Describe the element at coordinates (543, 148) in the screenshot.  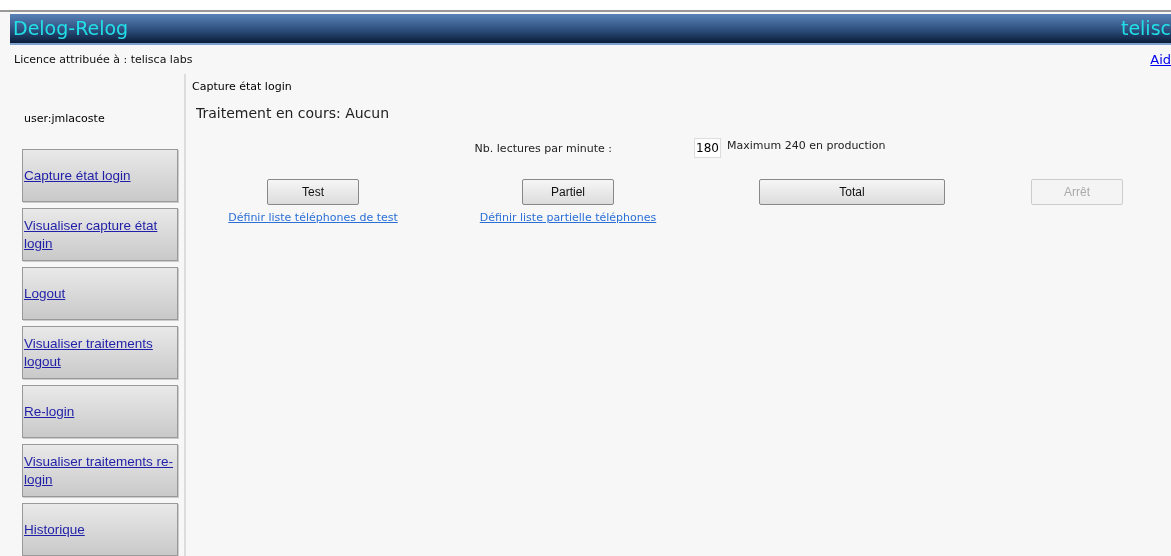
I see `rate-label: Nb. lectures par minute :` at that location.